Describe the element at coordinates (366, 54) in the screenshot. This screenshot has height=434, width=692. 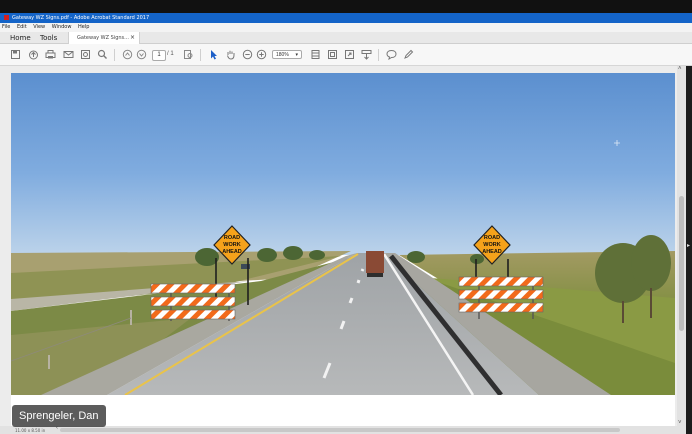
I see `stamp-icon` at that location.